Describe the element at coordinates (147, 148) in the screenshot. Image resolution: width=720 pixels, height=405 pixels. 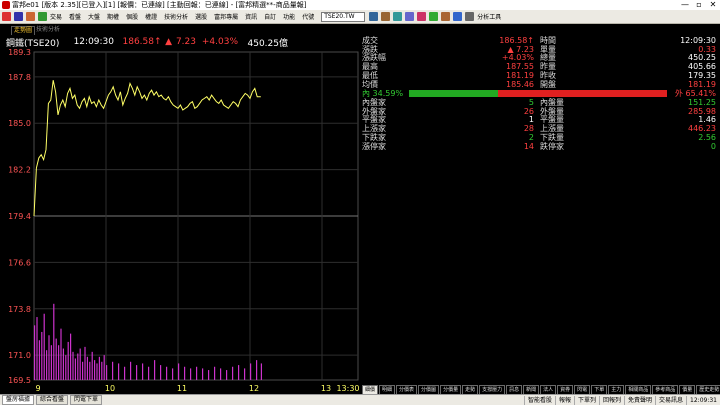
I see `price-line` at that location.